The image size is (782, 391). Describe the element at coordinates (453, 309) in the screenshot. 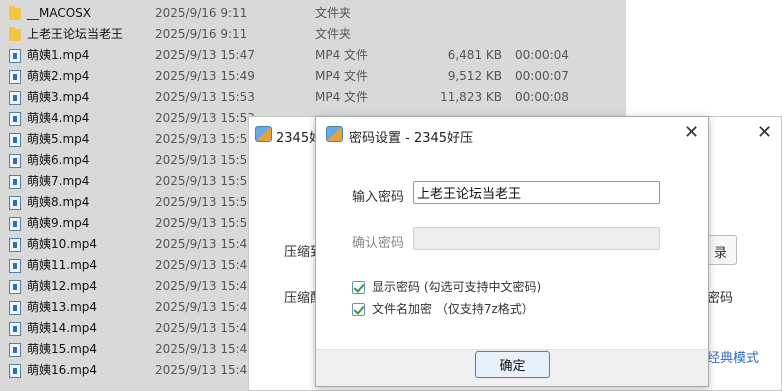

I see `encrypt-filenames-label: 文件名加密 （仅支持7z格式）` at that location.